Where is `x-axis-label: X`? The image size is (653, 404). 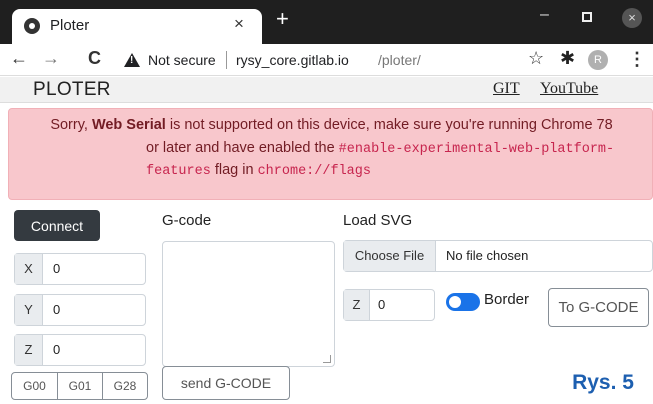
x-axis-label: X is located at coordinates (29, 269).